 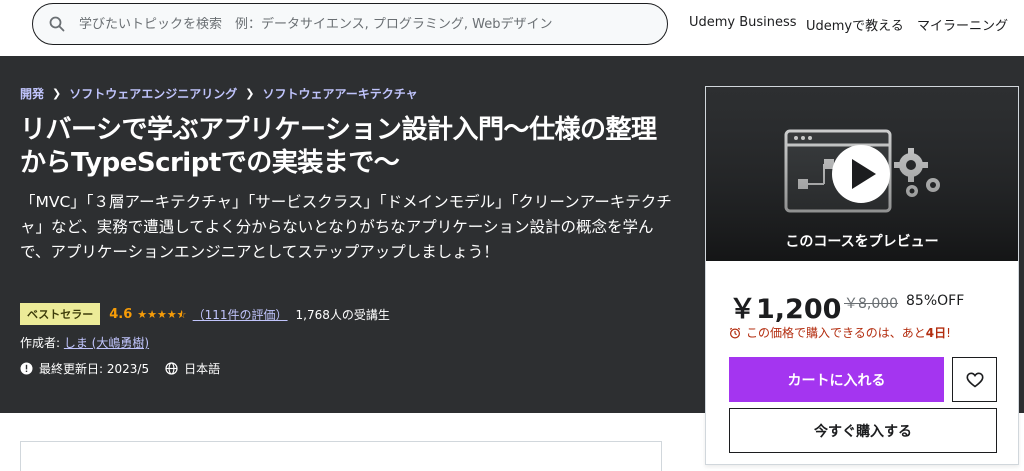 What do you see at coordinates (121, 314) in the screenshot?
I see `rating-value: 4.6` at bounding box center [121, 314].